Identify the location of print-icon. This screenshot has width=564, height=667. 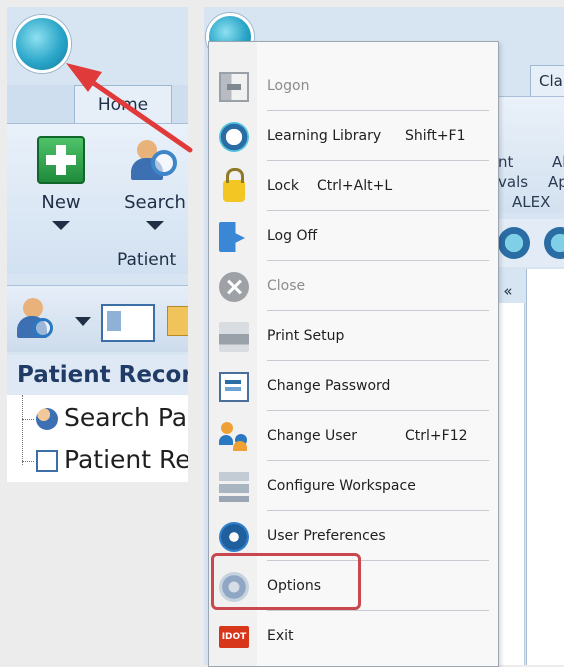
(234, 337).